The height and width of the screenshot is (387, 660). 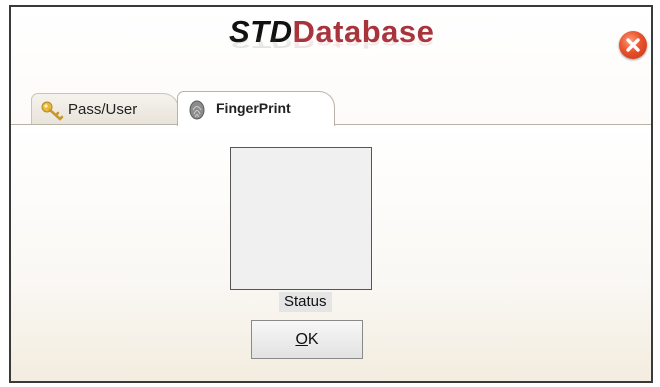 I want to click on ok-button: OK, so click(x=307, y=339).